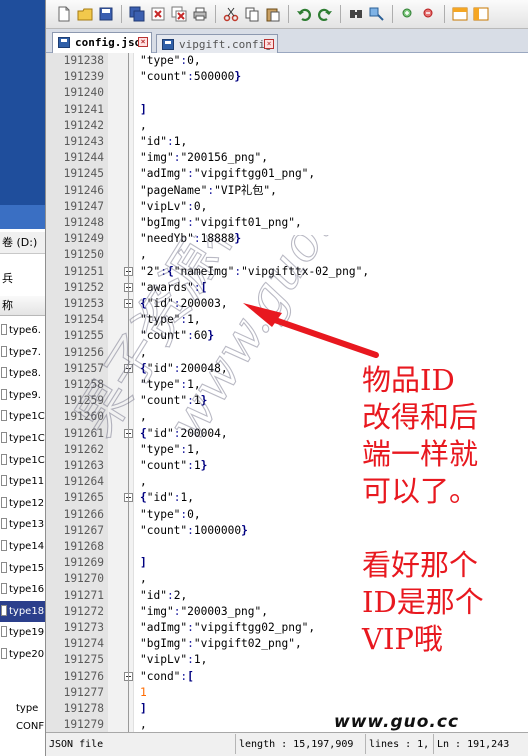 The image size is (528, 756). What do you see at coordinates (287, 191) in the screenshot?
I see `code-line: 191246 "pageName":"VIP礼包",` at bounding box center [287, 191].